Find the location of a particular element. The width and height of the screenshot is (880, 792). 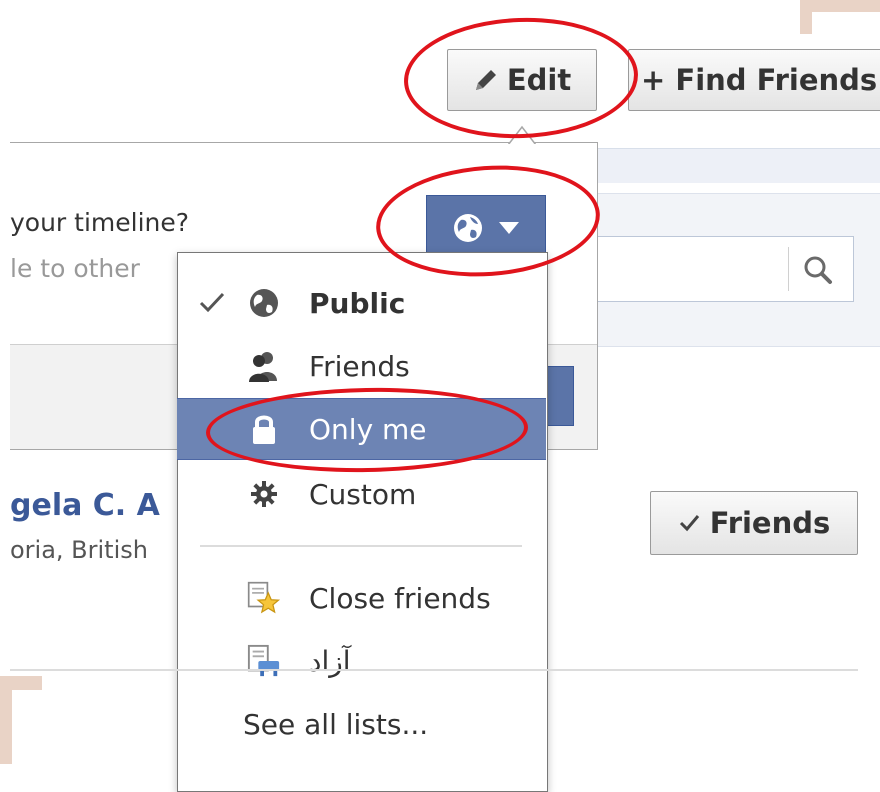

decorative-corner-bottom-left-inner is located at coordinates (42, 730).